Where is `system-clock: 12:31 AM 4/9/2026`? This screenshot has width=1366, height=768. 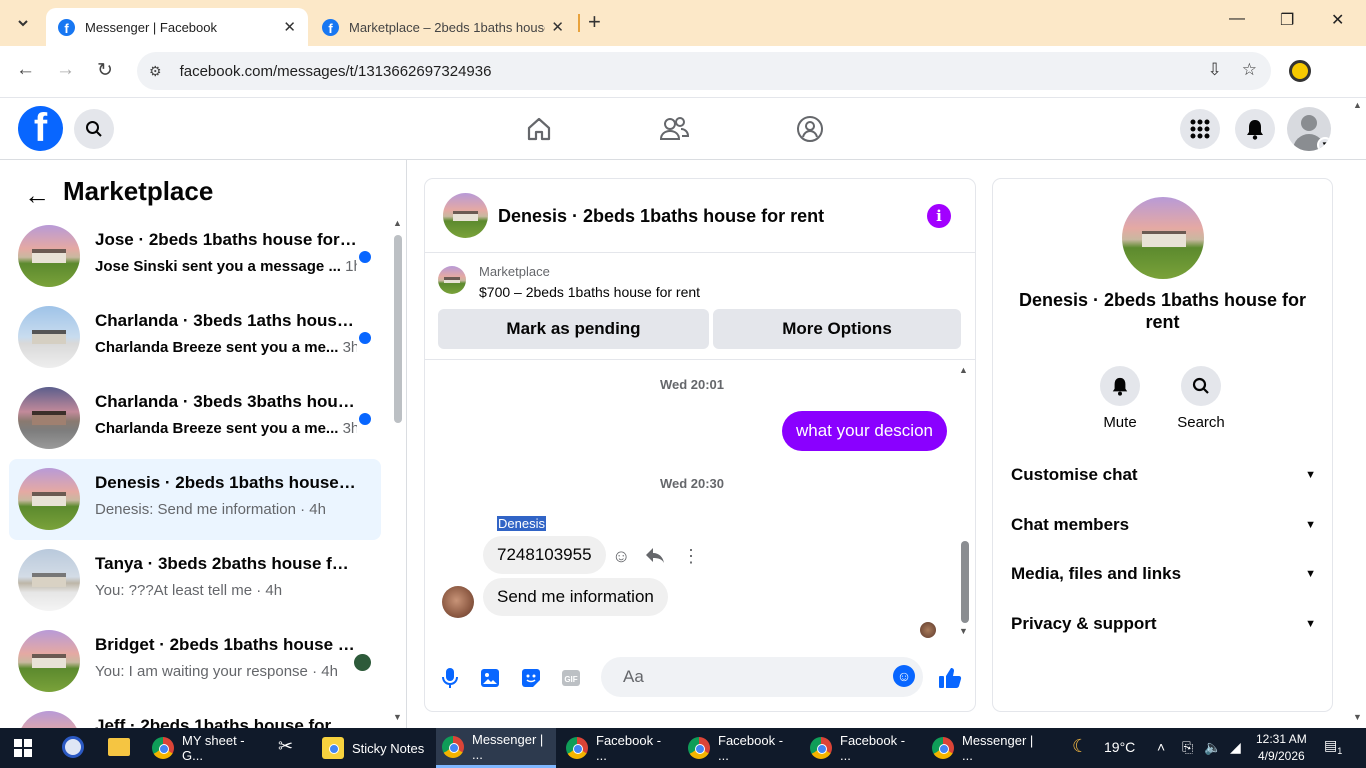 system-clock: 12:31 AM 4/9/2026 is located at coordinates (1281, 748).